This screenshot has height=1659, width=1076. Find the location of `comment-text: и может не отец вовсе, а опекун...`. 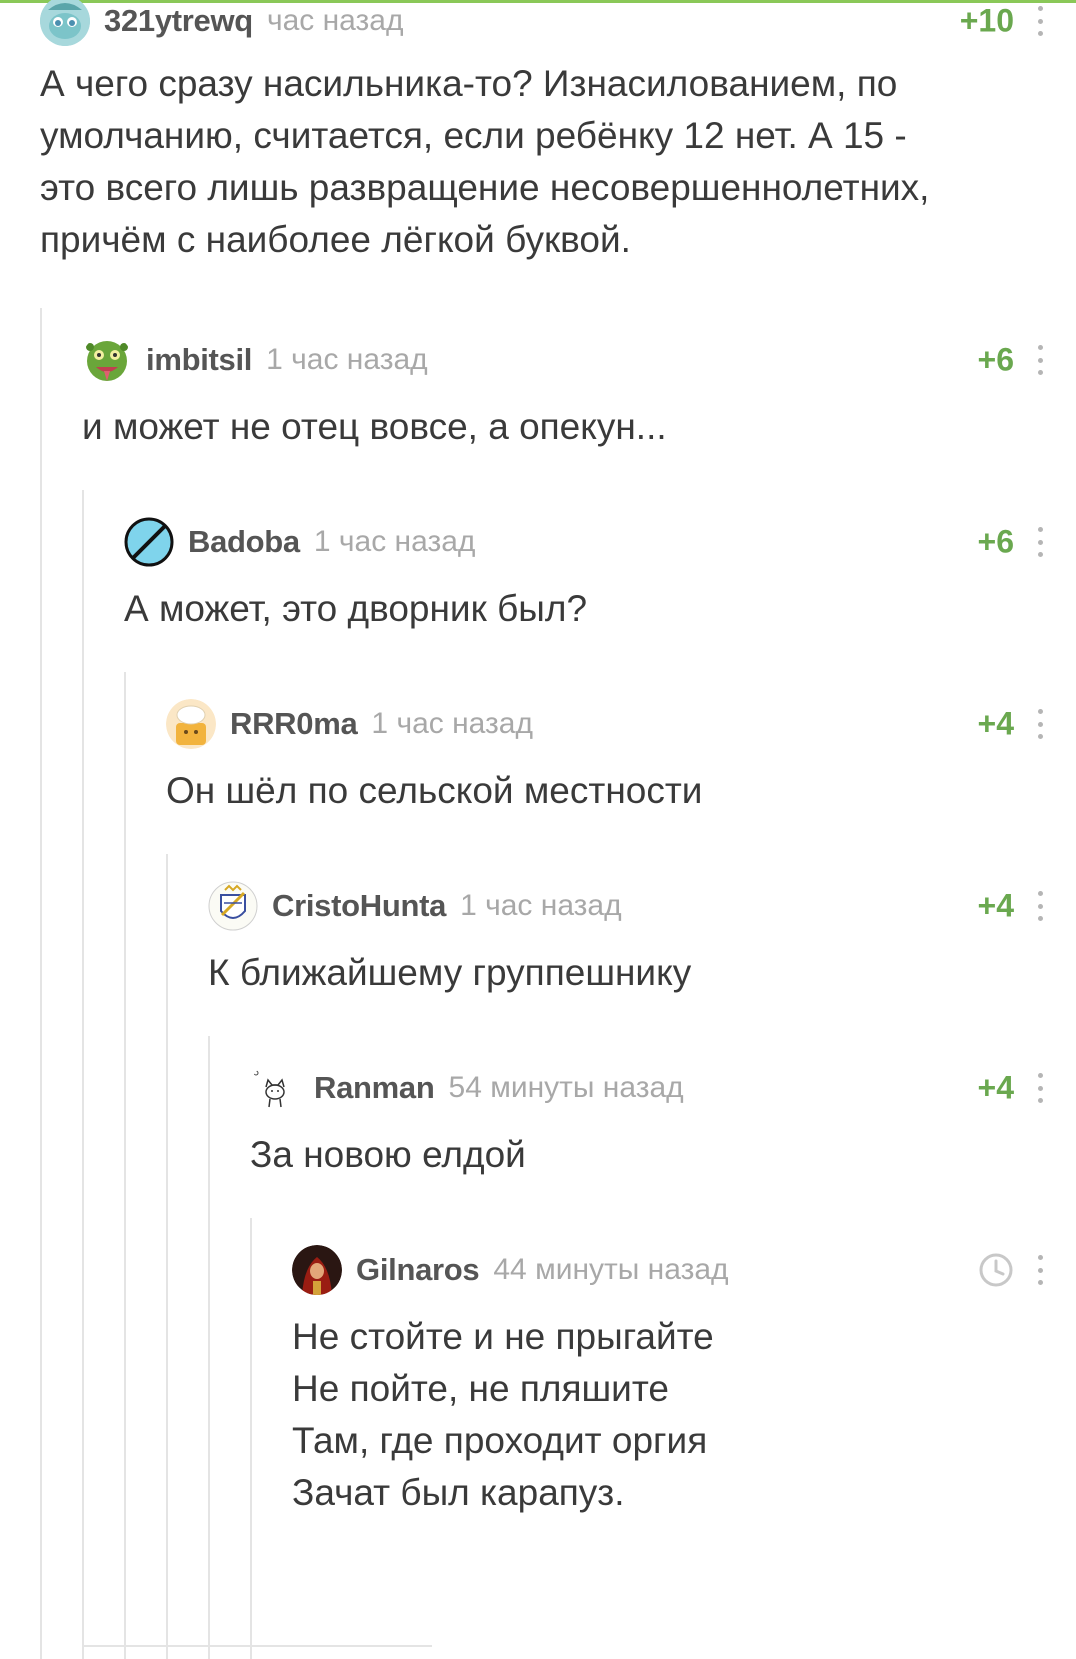

comment-text: и может не отец вовсе, а опекун... is located at coordinates (559, 427).